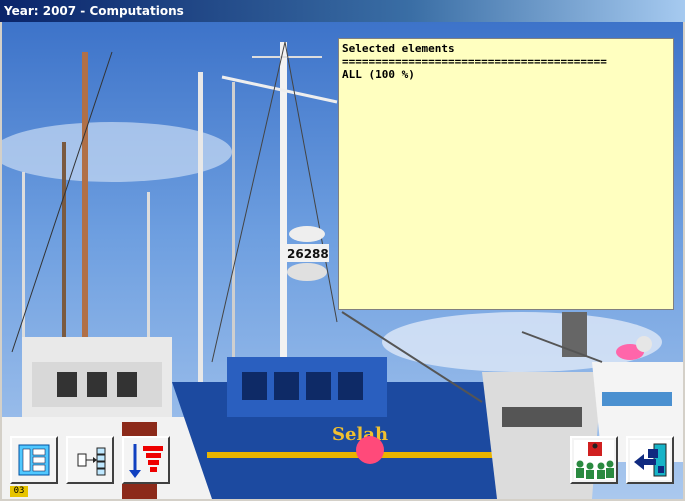  I want to click on table-view-icon, so click(34, 460).